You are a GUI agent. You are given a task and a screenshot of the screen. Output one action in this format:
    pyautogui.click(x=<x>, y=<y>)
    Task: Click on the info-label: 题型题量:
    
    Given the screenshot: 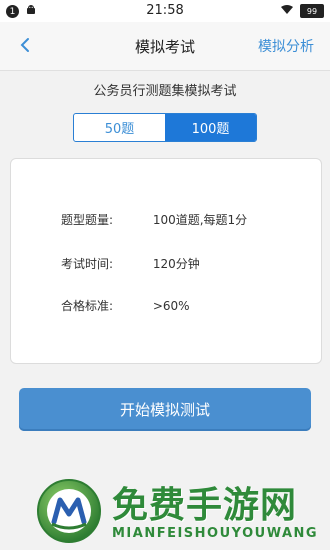 What is the action you would take?
    pyautogui.click(x=87, y=220)
    